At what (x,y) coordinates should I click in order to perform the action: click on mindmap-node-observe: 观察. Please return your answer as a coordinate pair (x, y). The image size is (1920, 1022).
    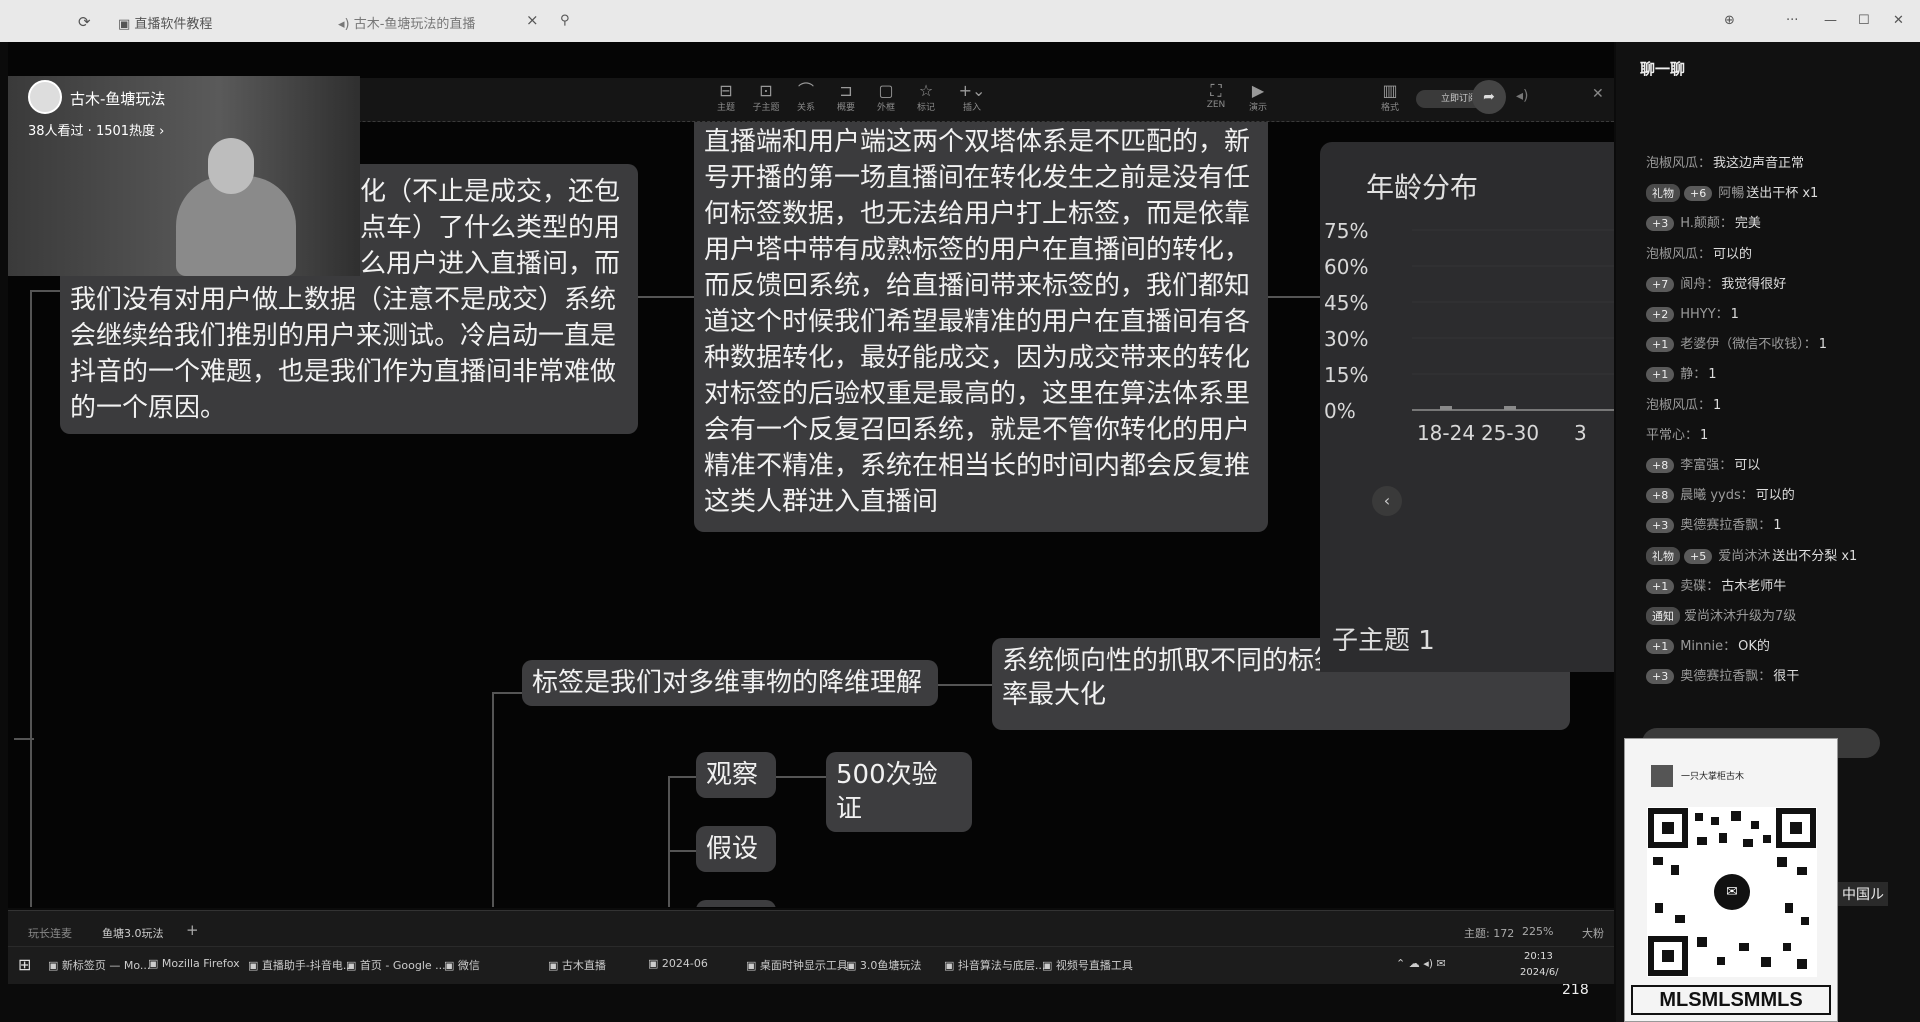
    Looking at the image, I should click on (736, 775).